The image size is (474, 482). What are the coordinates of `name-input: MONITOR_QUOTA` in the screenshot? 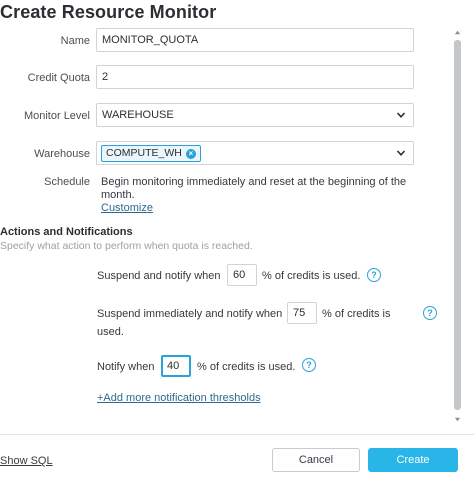 It's located at (255, 40).